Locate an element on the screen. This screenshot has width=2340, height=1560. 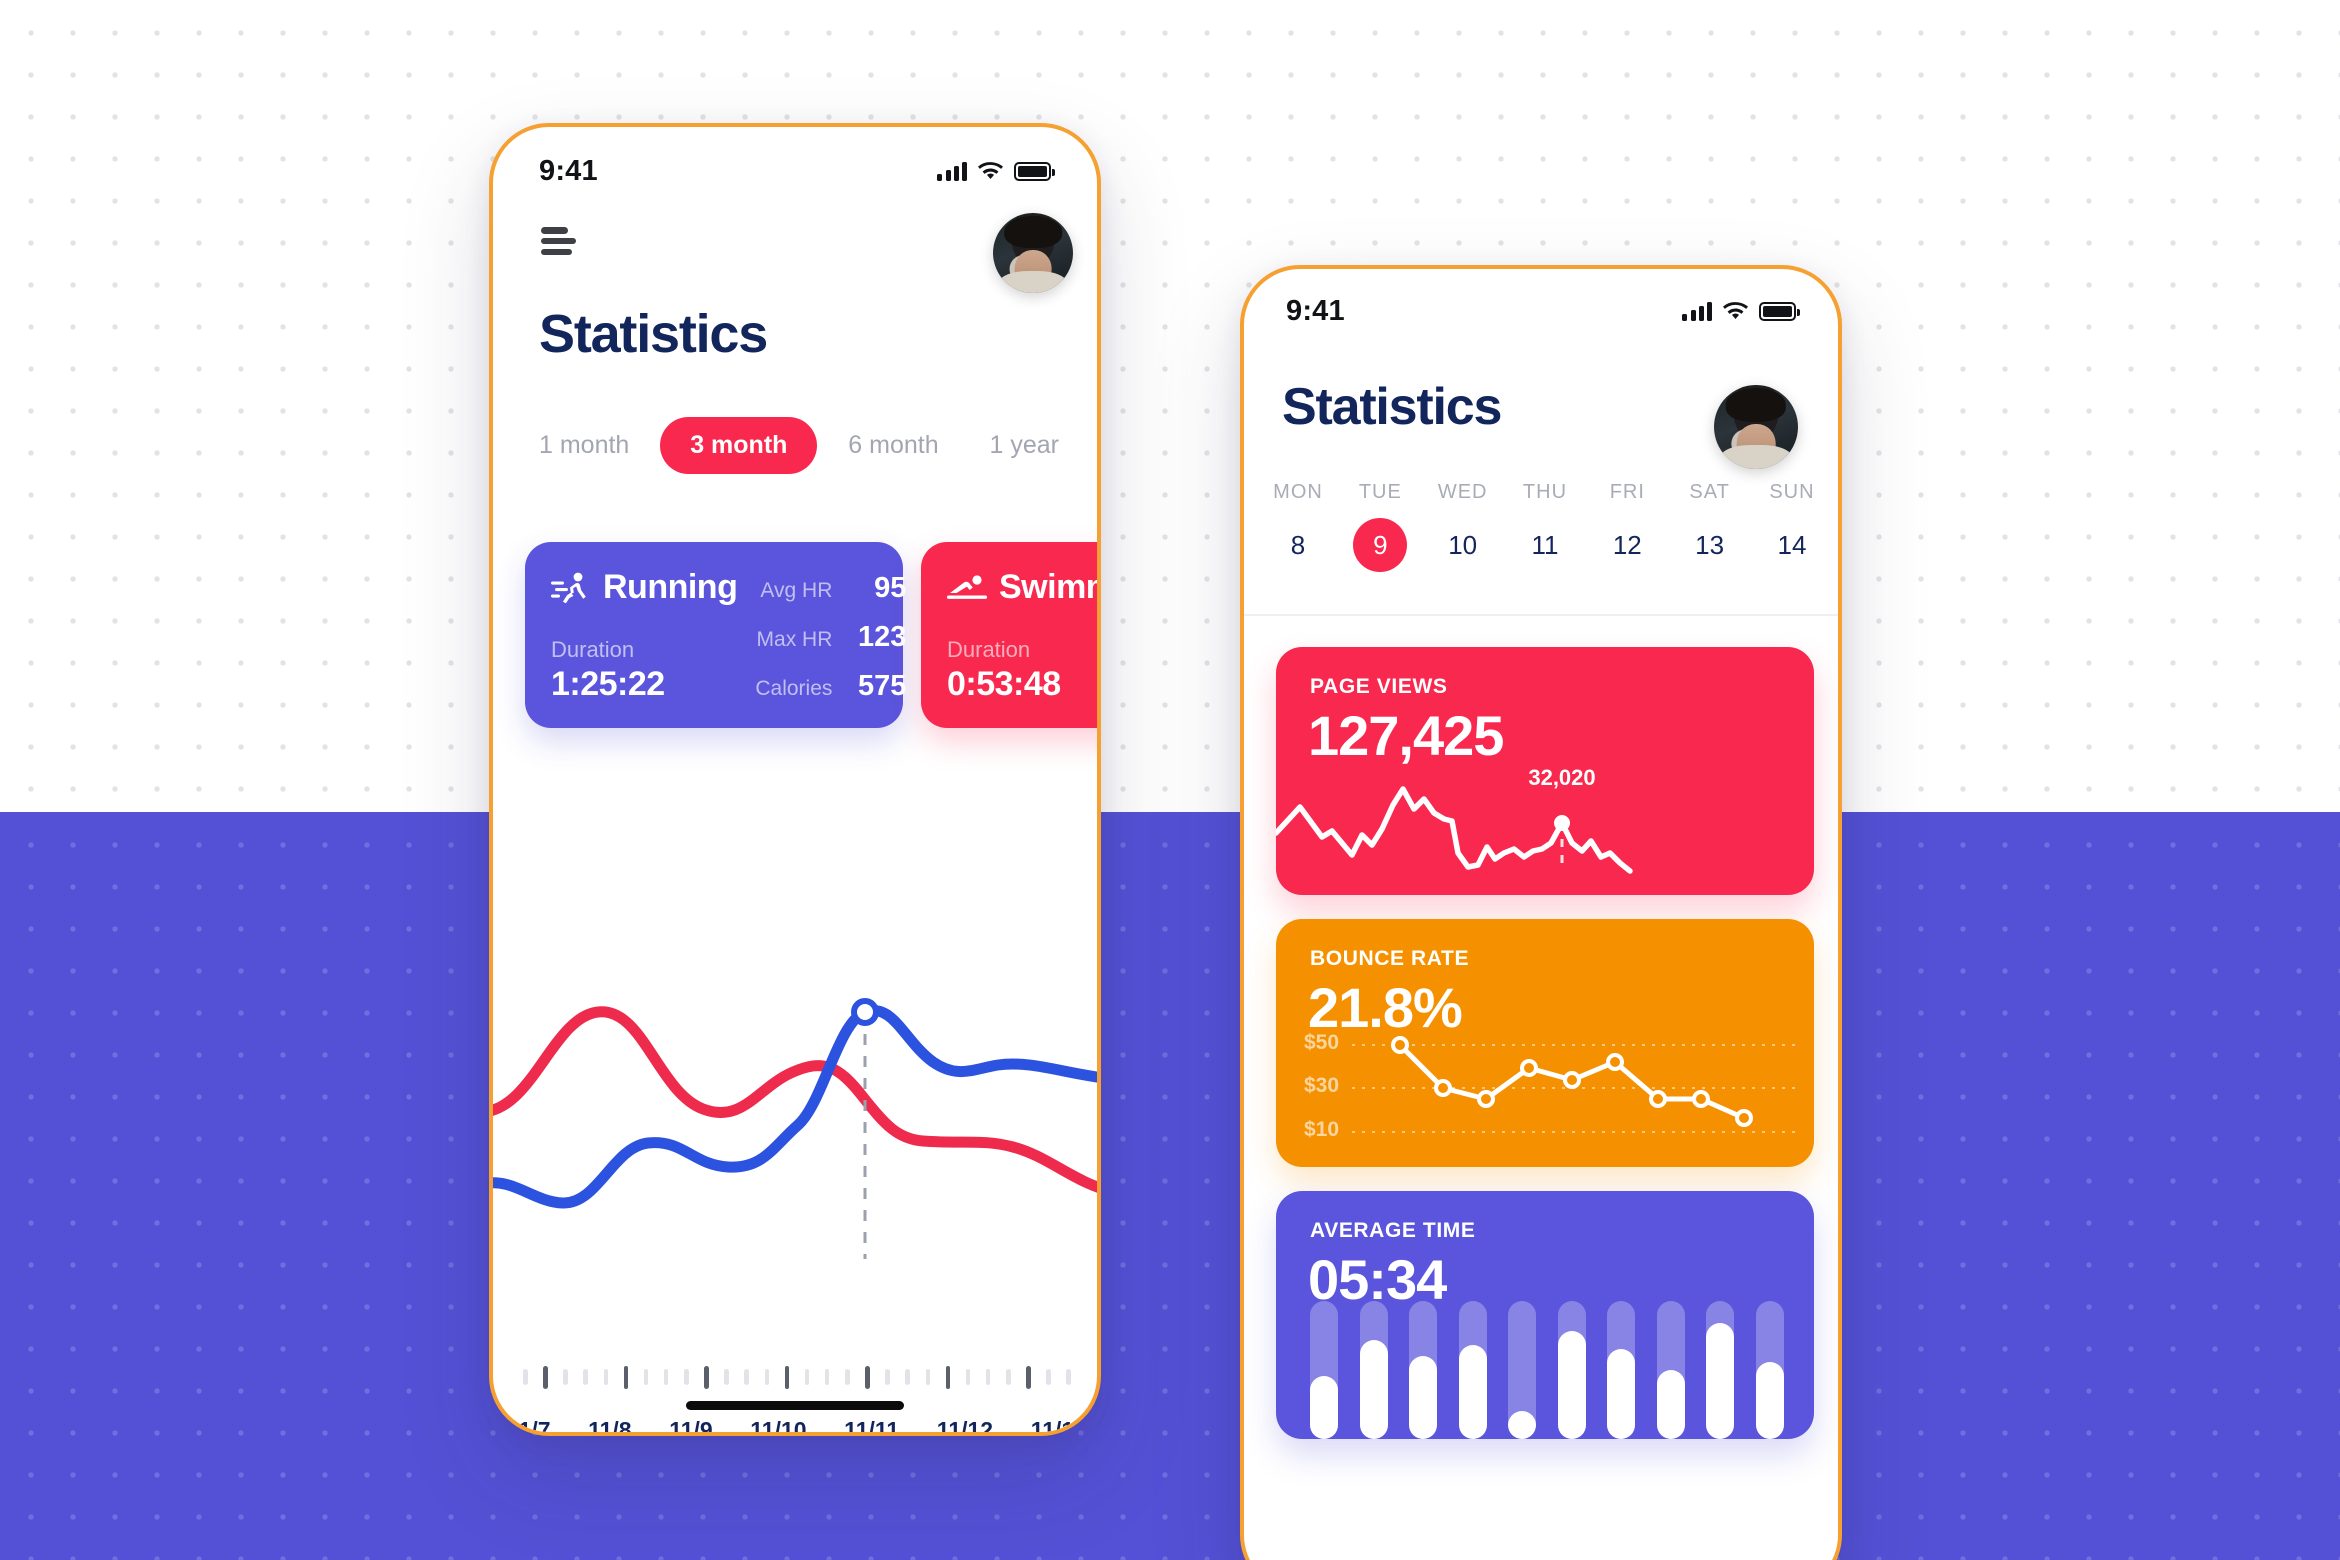
date-label: 11/9 is located at coordinates (691, 1426).